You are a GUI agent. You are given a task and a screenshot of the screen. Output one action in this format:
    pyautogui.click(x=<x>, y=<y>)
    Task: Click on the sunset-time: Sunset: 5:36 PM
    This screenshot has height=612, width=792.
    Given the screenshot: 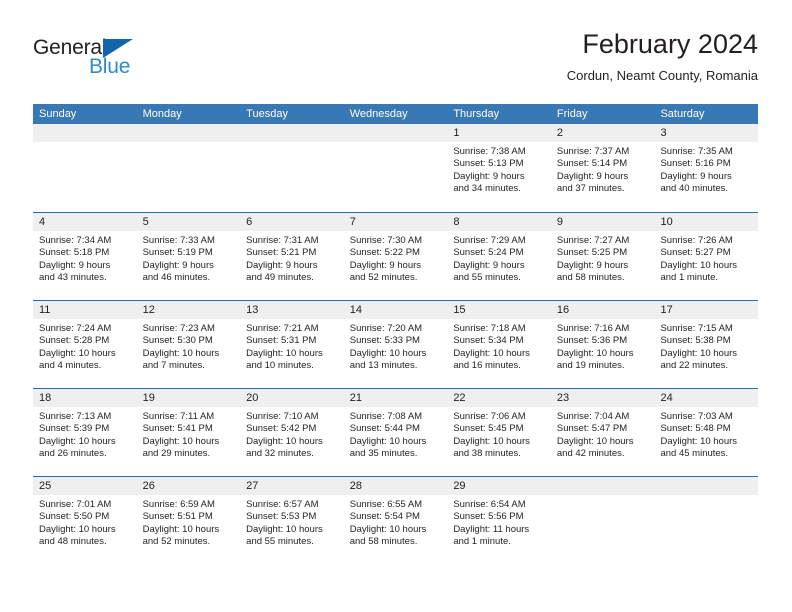 What is the action you would take?
    pyautogui.click(x=592, y=341)
    